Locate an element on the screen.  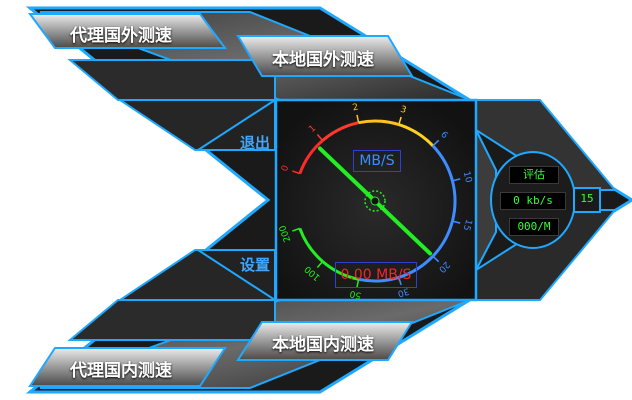
ratio-value: 000/M is located at coordinates (534, 227).